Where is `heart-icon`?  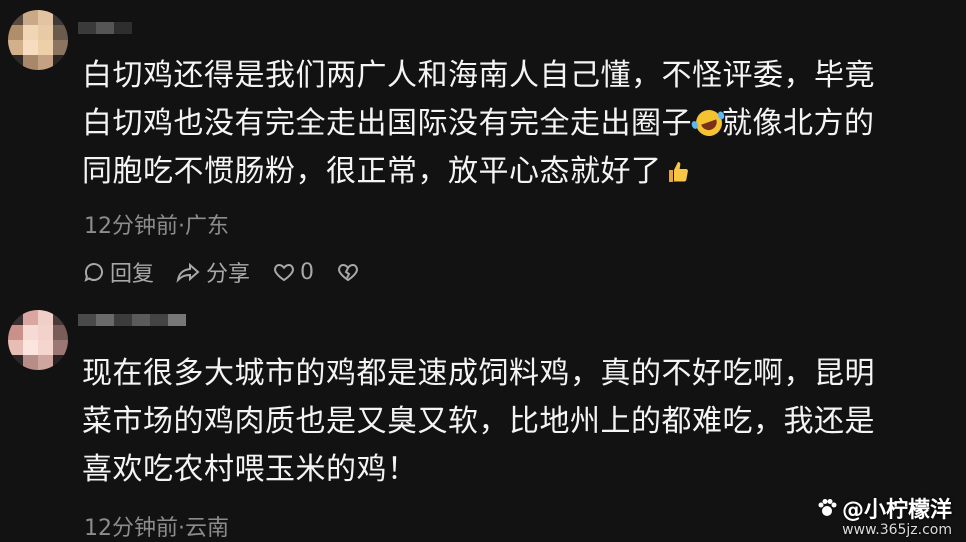 heart-icon is located at coordinates (284, 272).